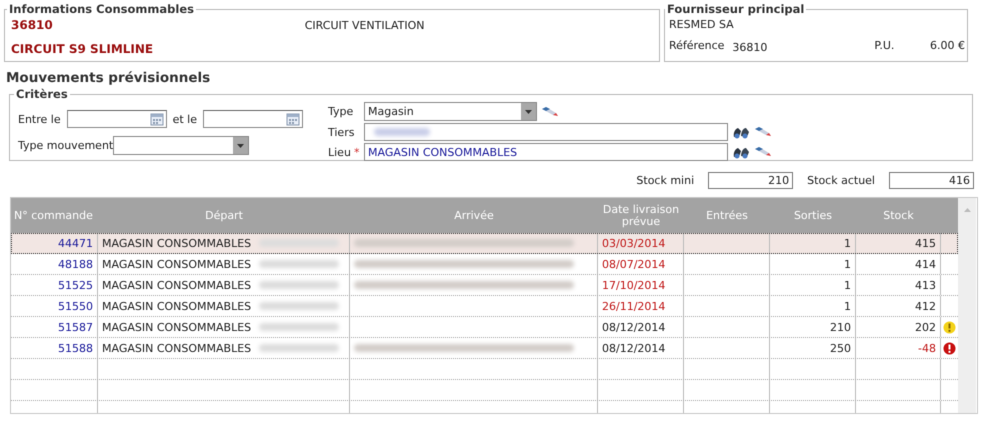  I want to click on stock-mini-field: 210, so click(751, 180).